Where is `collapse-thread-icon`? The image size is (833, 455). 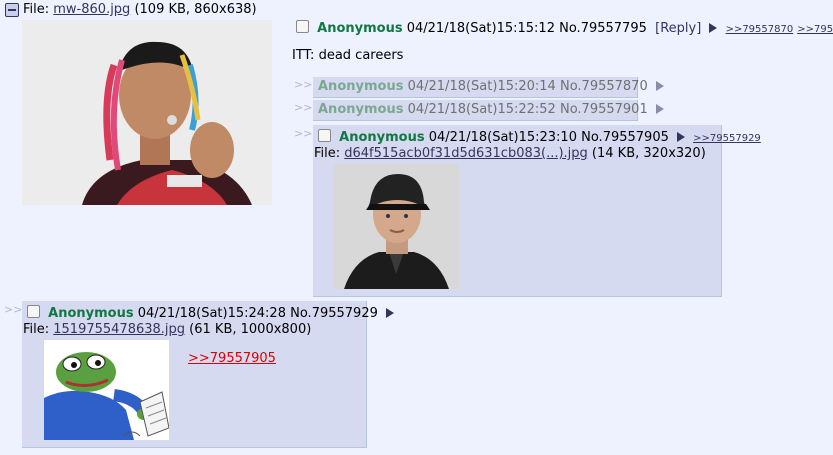 collapse-thread-icon is located at coordinates (12, 10).